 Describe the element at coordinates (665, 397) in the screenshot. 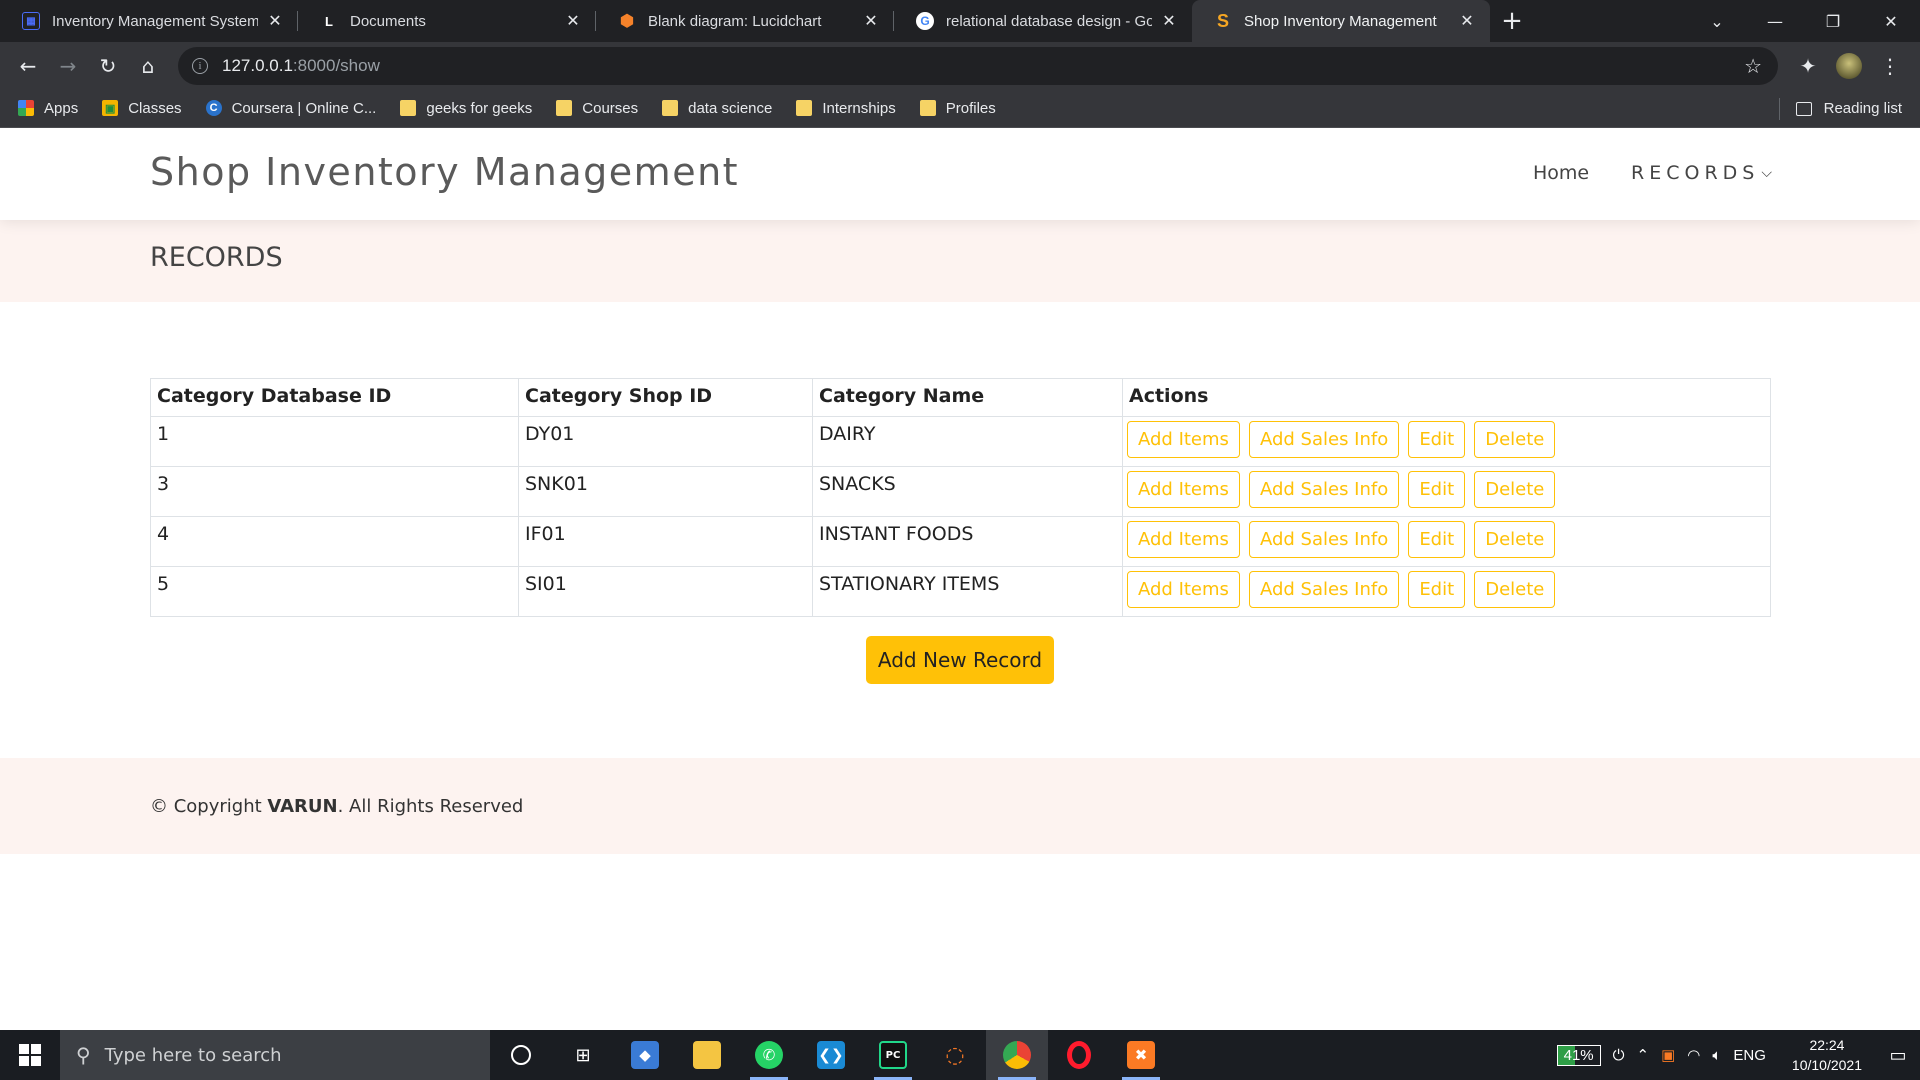

I see `column-header: Category Shop ID` at that location.